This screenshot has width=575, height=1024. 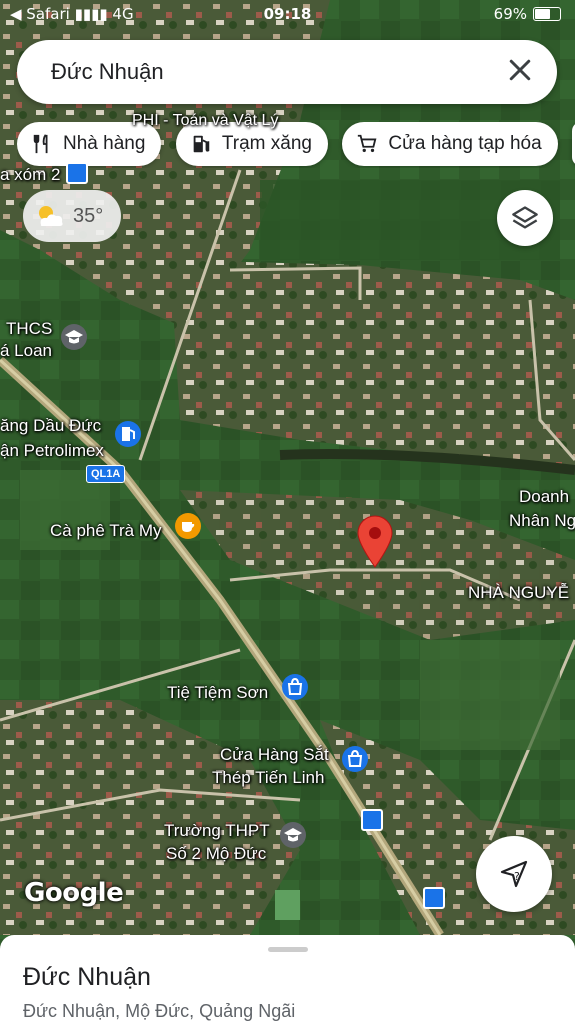 I want to click on cart-icon, so click(x=367, y=143).